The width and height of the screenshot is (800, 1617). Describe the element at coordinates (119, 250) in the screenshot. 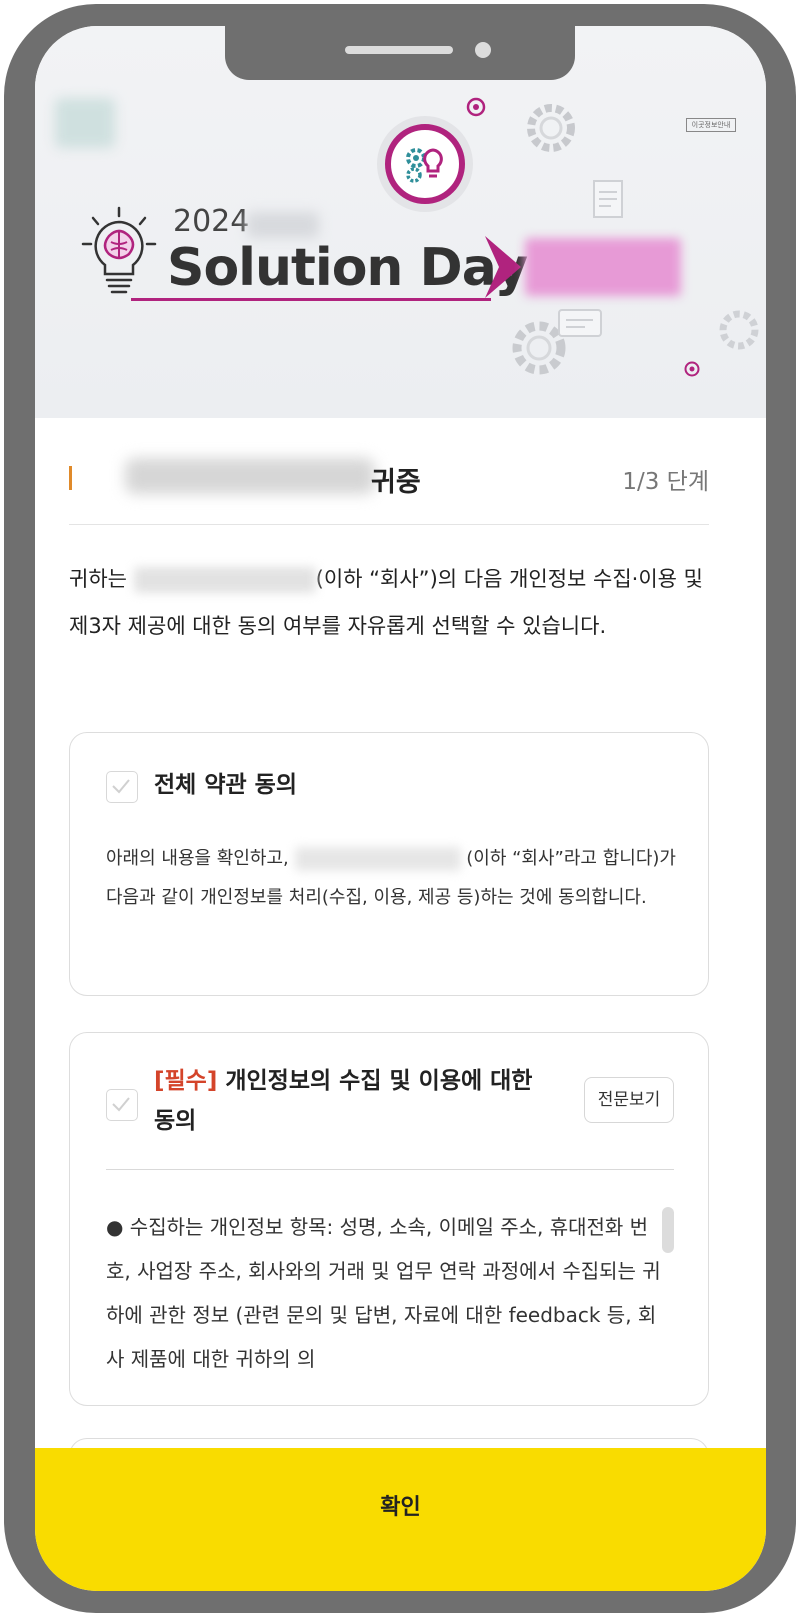

I see `brain-bulb-icon` at that location.